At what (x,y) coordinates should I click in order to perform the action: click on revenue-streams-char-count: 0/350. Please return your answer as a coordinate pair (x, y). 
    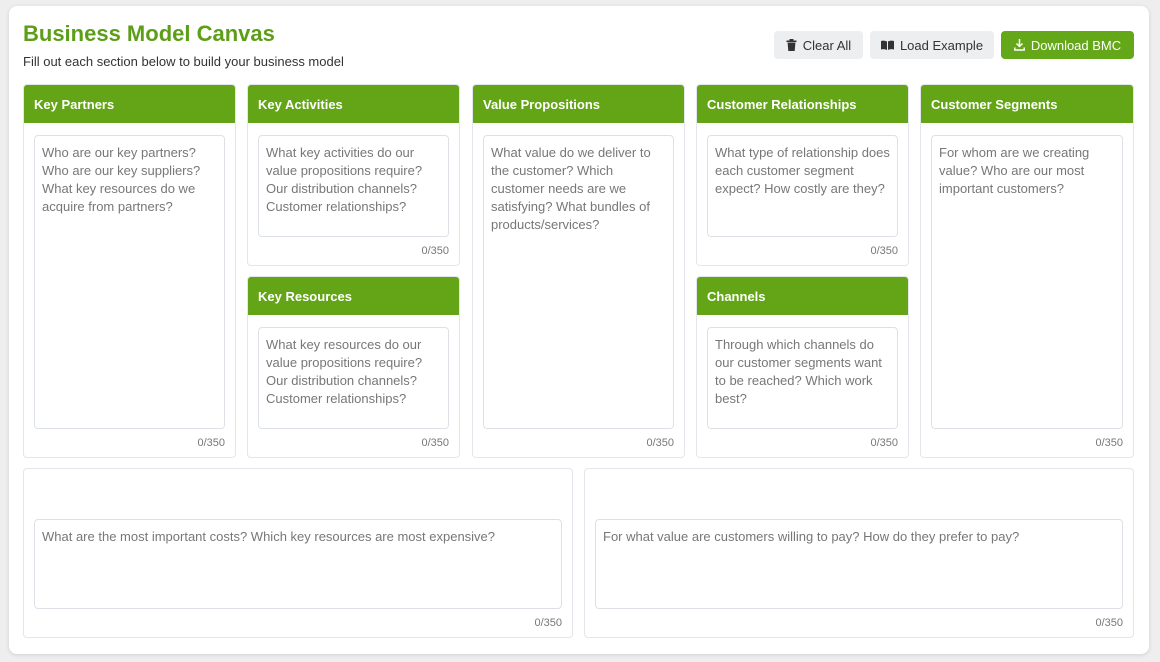
    Looking at the image, I should click on (1109, 623).